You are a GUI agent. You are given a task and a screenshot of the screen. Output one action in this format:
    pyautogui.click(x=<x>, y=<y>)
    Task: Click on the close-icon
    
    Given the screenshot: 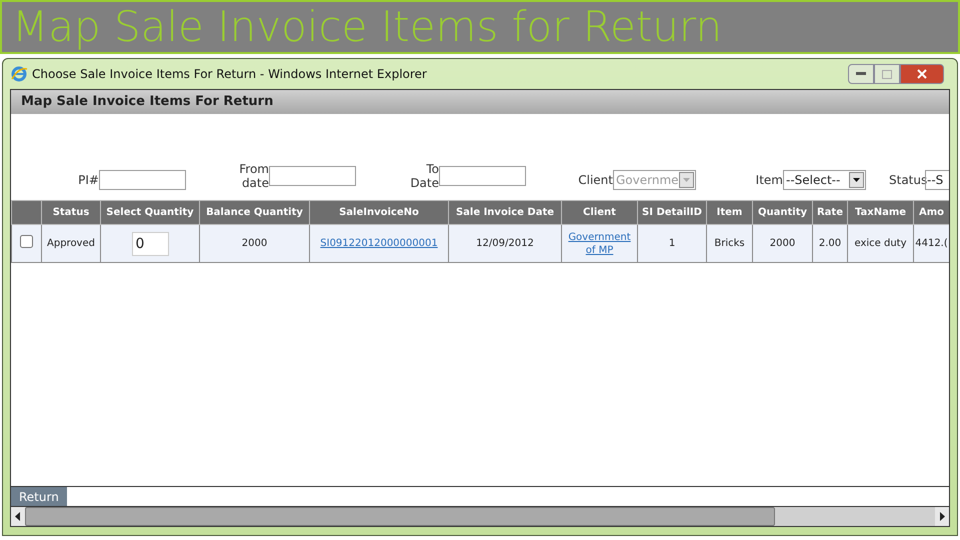 What is the action you would take?
    pyautogui.click(x=922, y=74)
    